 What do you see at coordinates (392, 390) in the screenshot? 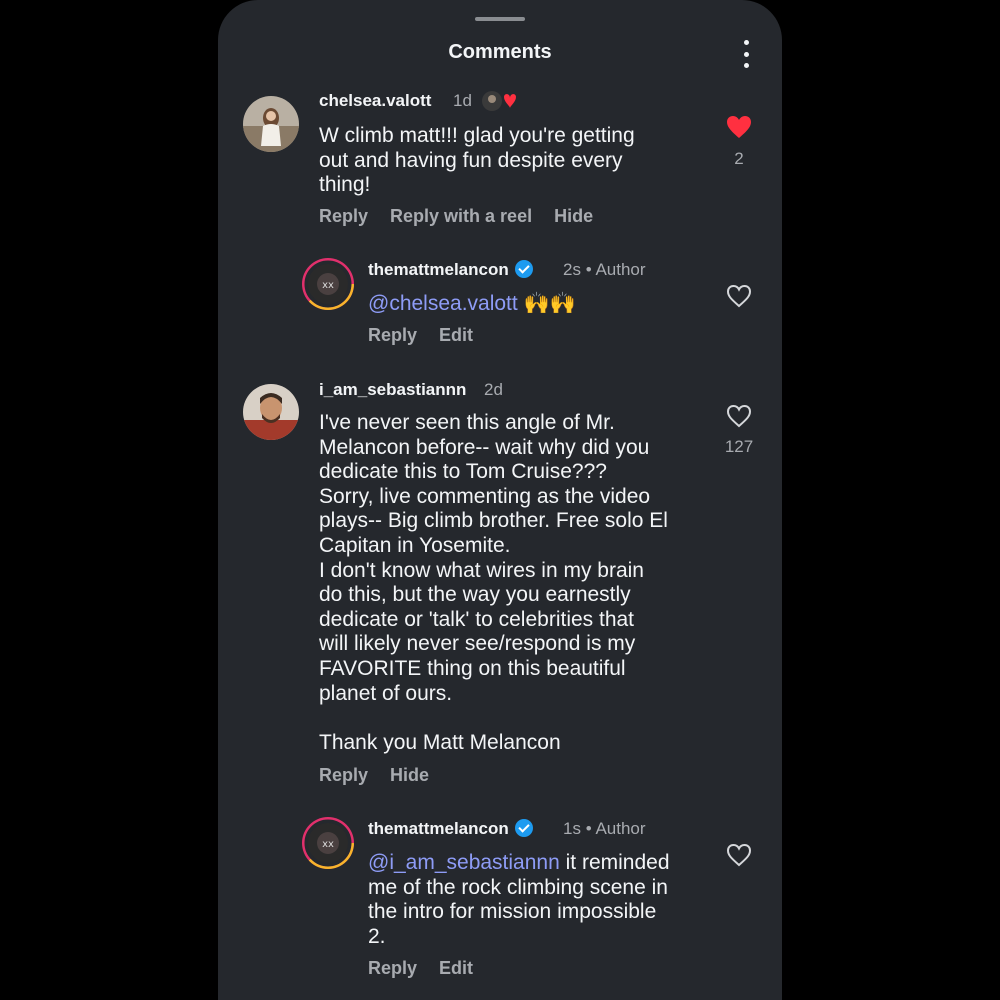
I see `comment-username: i_am_sebastiannn` at bounding box center [392, 390].